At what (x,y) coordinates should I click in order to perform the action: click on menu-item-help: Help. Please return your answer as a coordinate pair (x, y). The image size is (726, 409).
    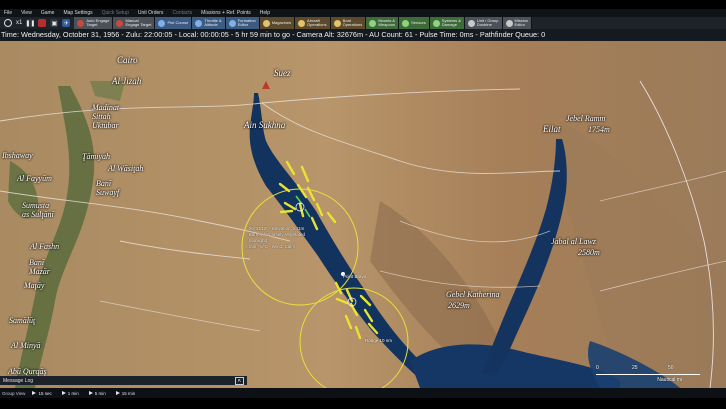
    Looking at the image, I should click on (265, 13).